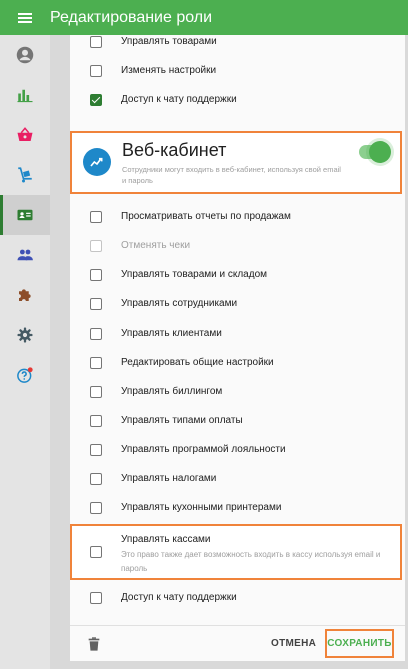 This screenshot has height=669, width=408. I want to click on sidebar-item-help, so click(25, 375).